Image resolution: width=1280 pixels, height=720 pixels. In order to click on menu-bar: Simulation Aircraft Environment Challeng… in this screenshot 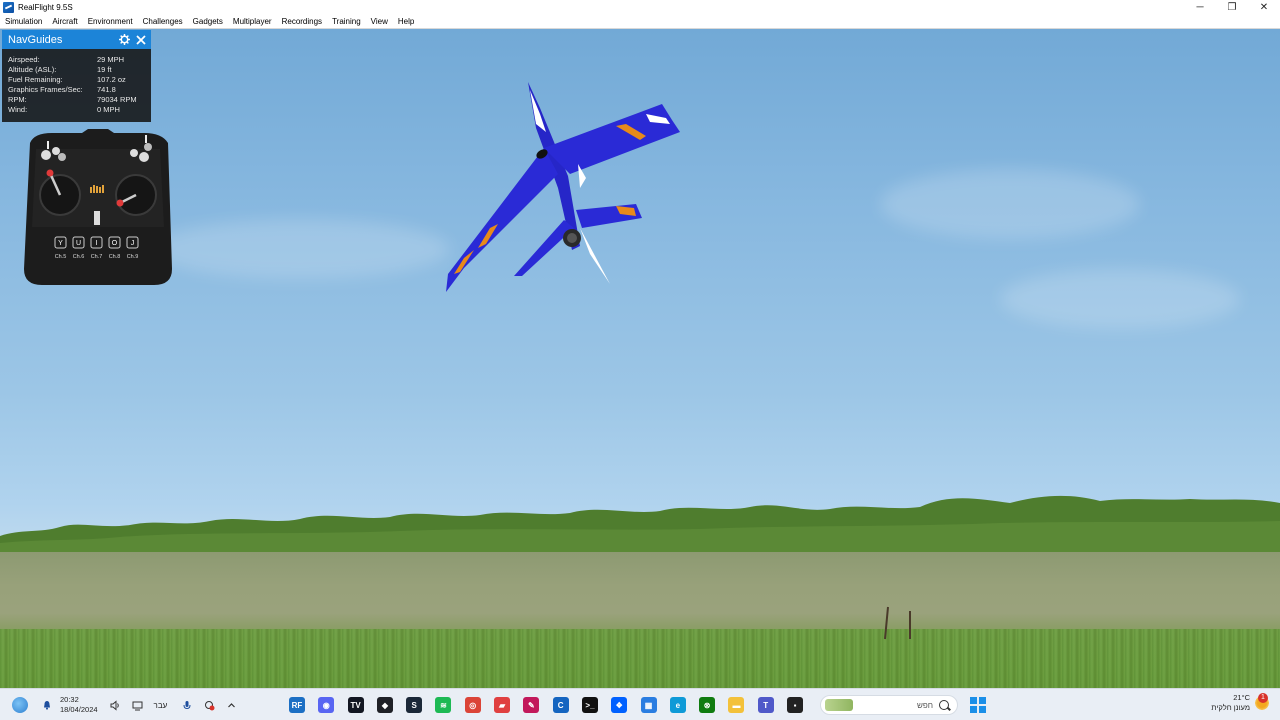, I will do `click(640, 22)`.